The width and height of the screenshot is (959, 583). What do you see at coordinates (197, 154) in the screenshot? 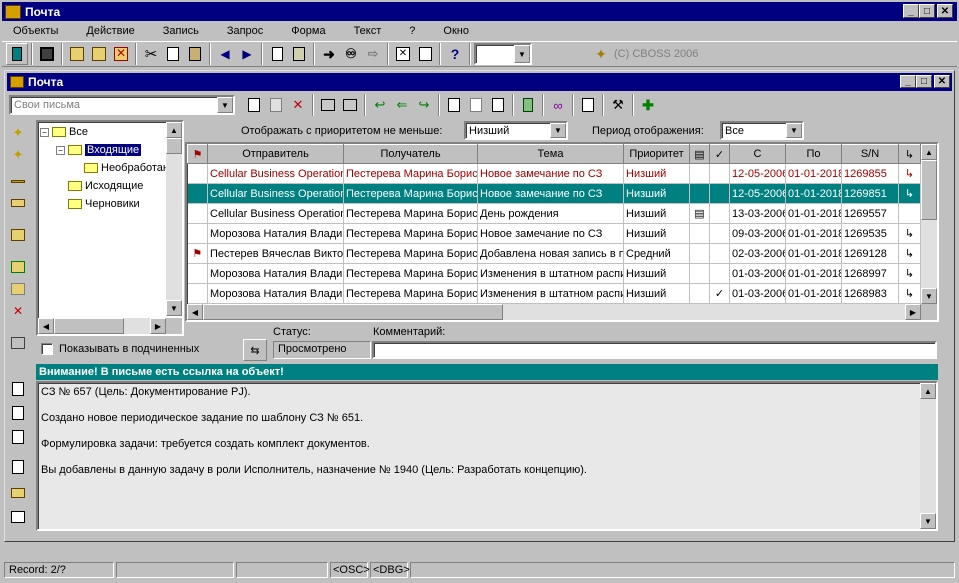
I see `col-flag-header: ⚑` at bounding box center [197, 154].